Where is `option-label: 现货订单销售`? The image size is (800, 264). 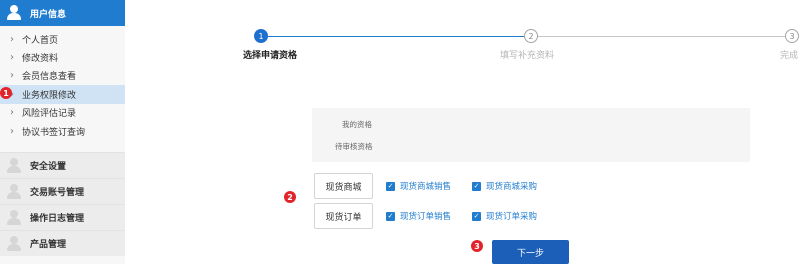 option-label: 现货订单销售 is located at coordinates (426, 217).